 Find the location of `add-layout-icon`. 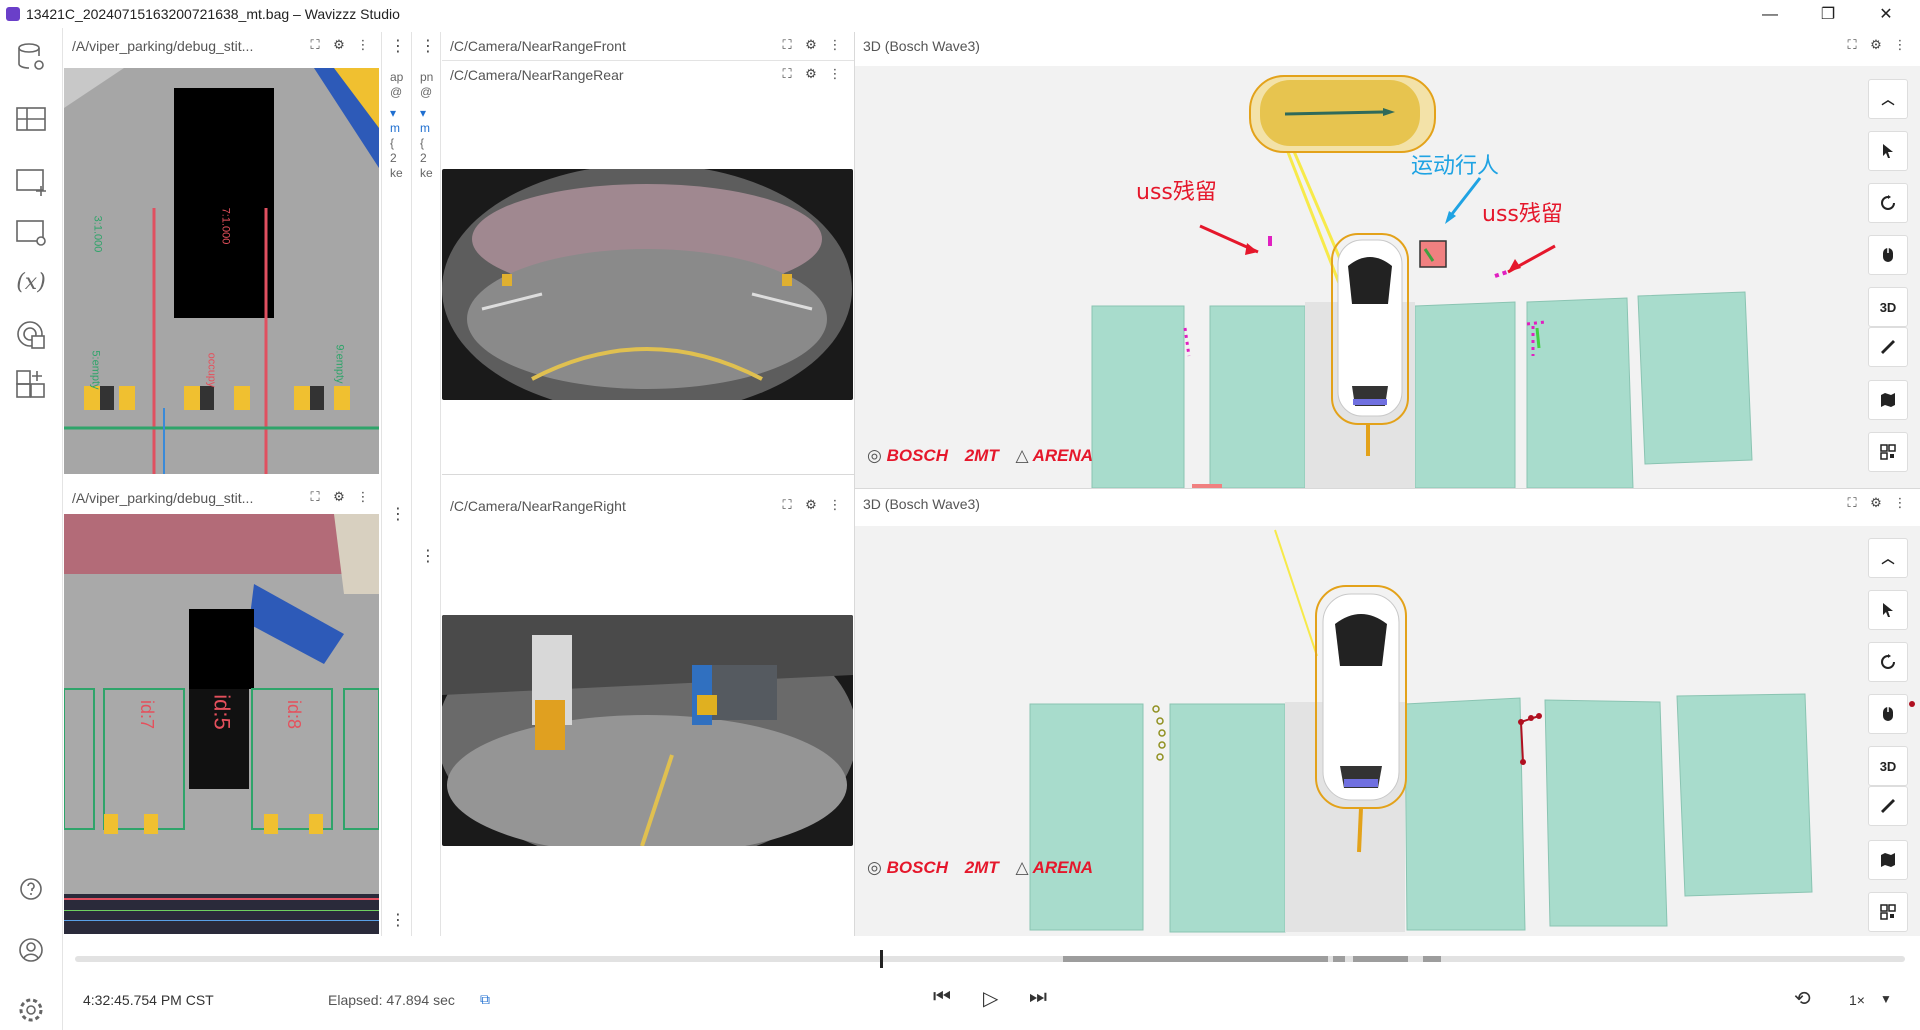

add-layout-icon is located at coordinates (31, 385).